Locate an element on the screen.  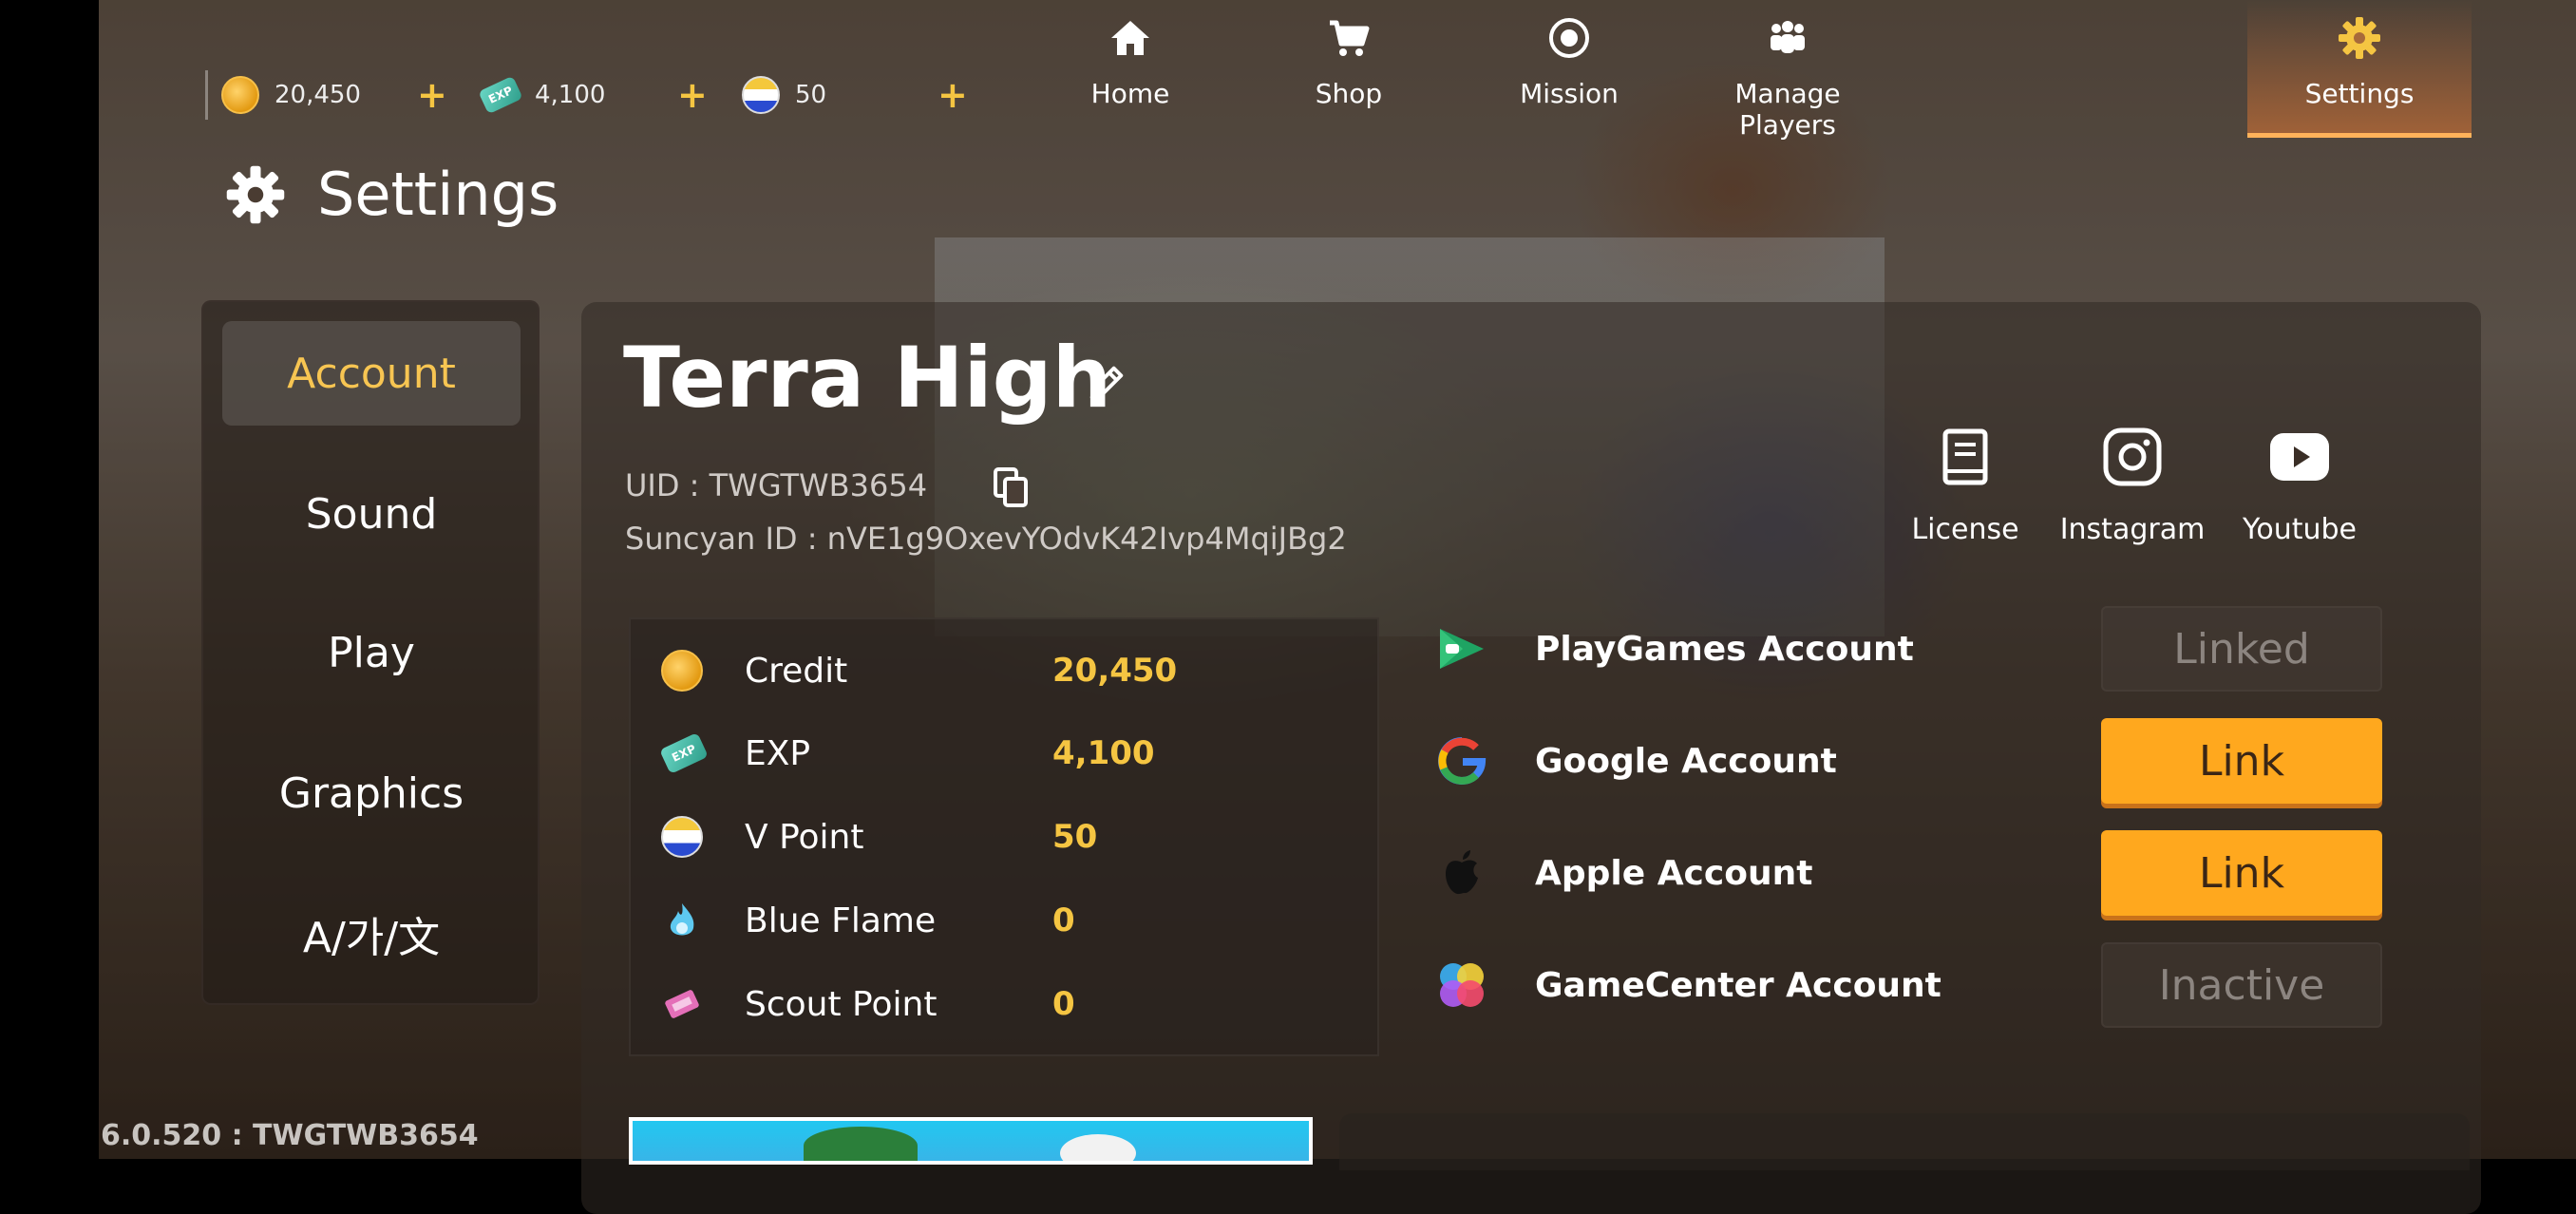
currency-row-credit: Credit 20,450 is located at coordinates (1006, 670).